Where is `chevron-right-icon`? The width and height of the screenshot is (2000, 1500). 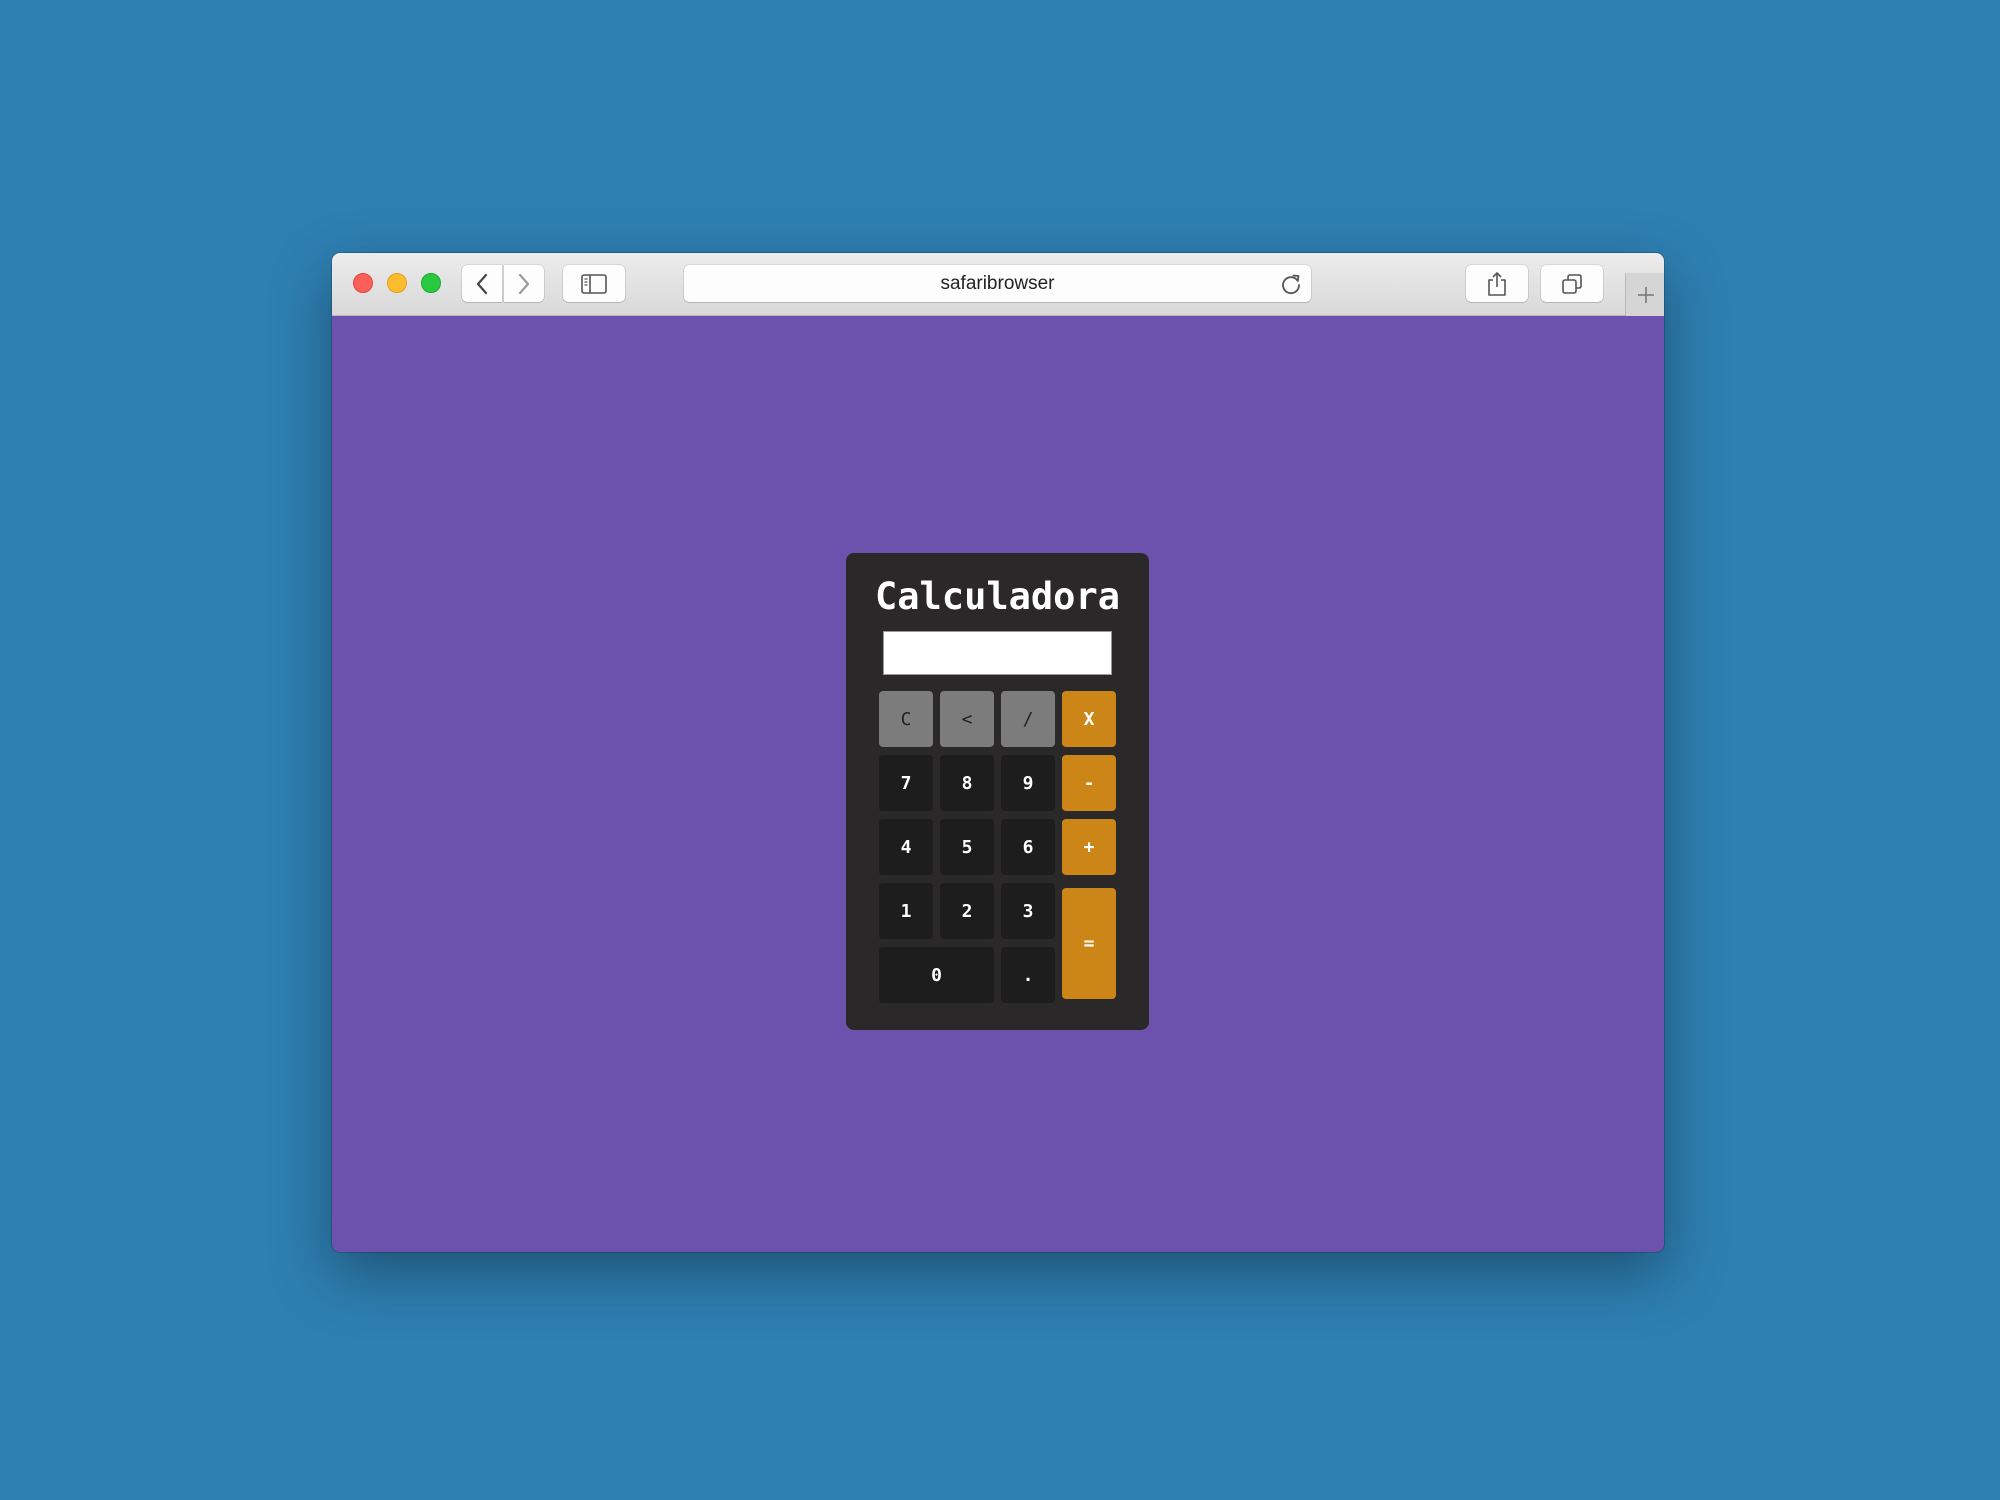
chevron-right-icon is located at coordinates (524, 283).